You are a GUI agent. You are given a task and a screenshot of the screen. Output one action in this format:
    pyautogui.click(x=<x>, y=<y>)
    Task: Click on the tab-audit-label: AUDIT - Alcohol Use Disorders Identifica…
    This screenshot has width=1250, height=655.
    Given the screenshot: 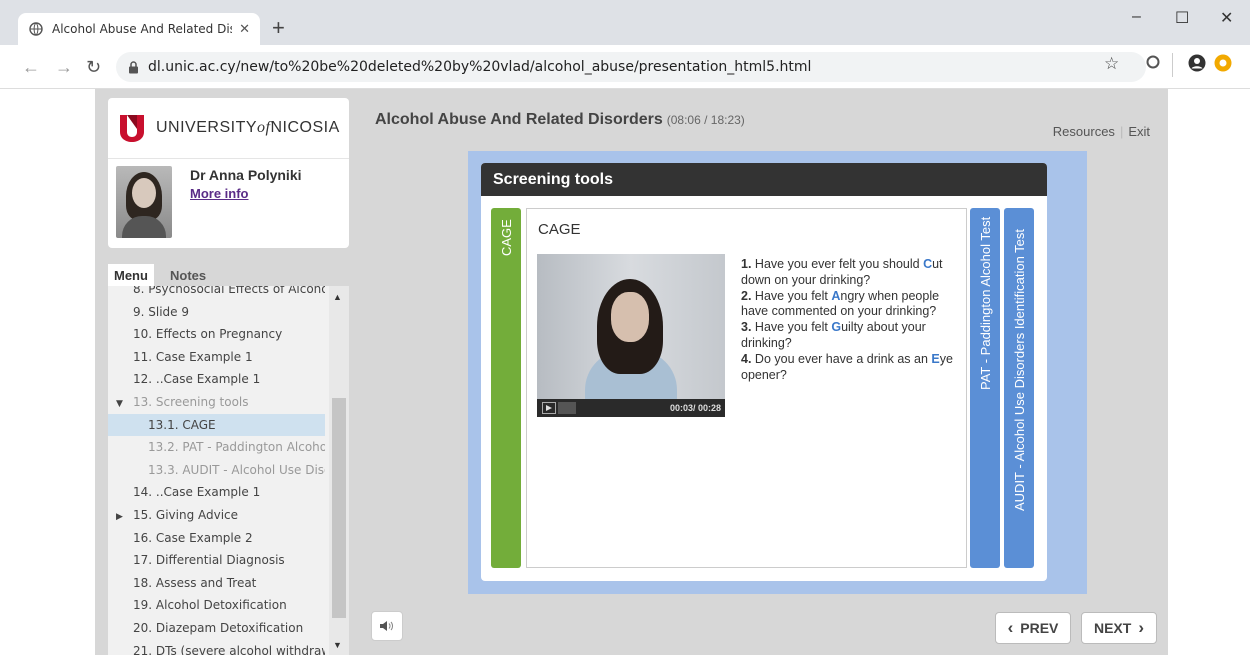 What is the action you would take?
    pyautogui.click(x=1019, y=369)
    